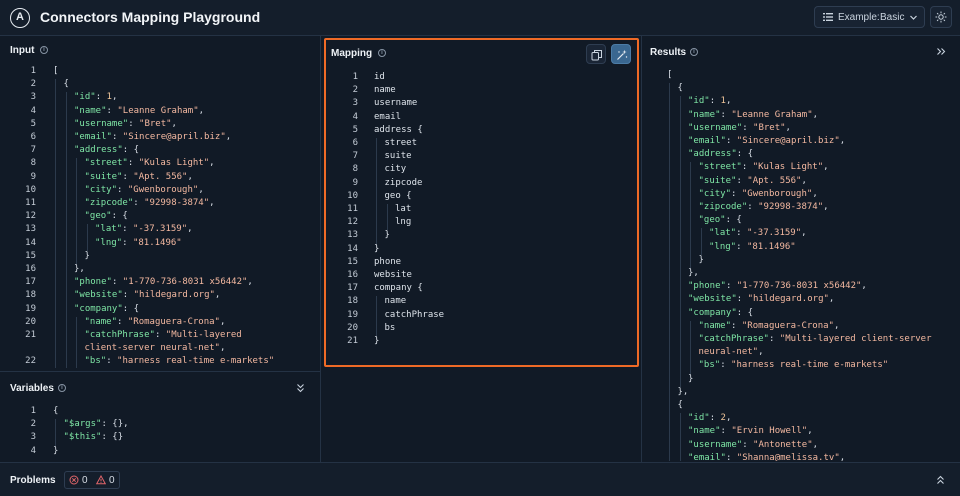  I want to click on variables-editor: 1 {2 "$args": {}, 3 "$this": {} 4}, so click(163, 433).